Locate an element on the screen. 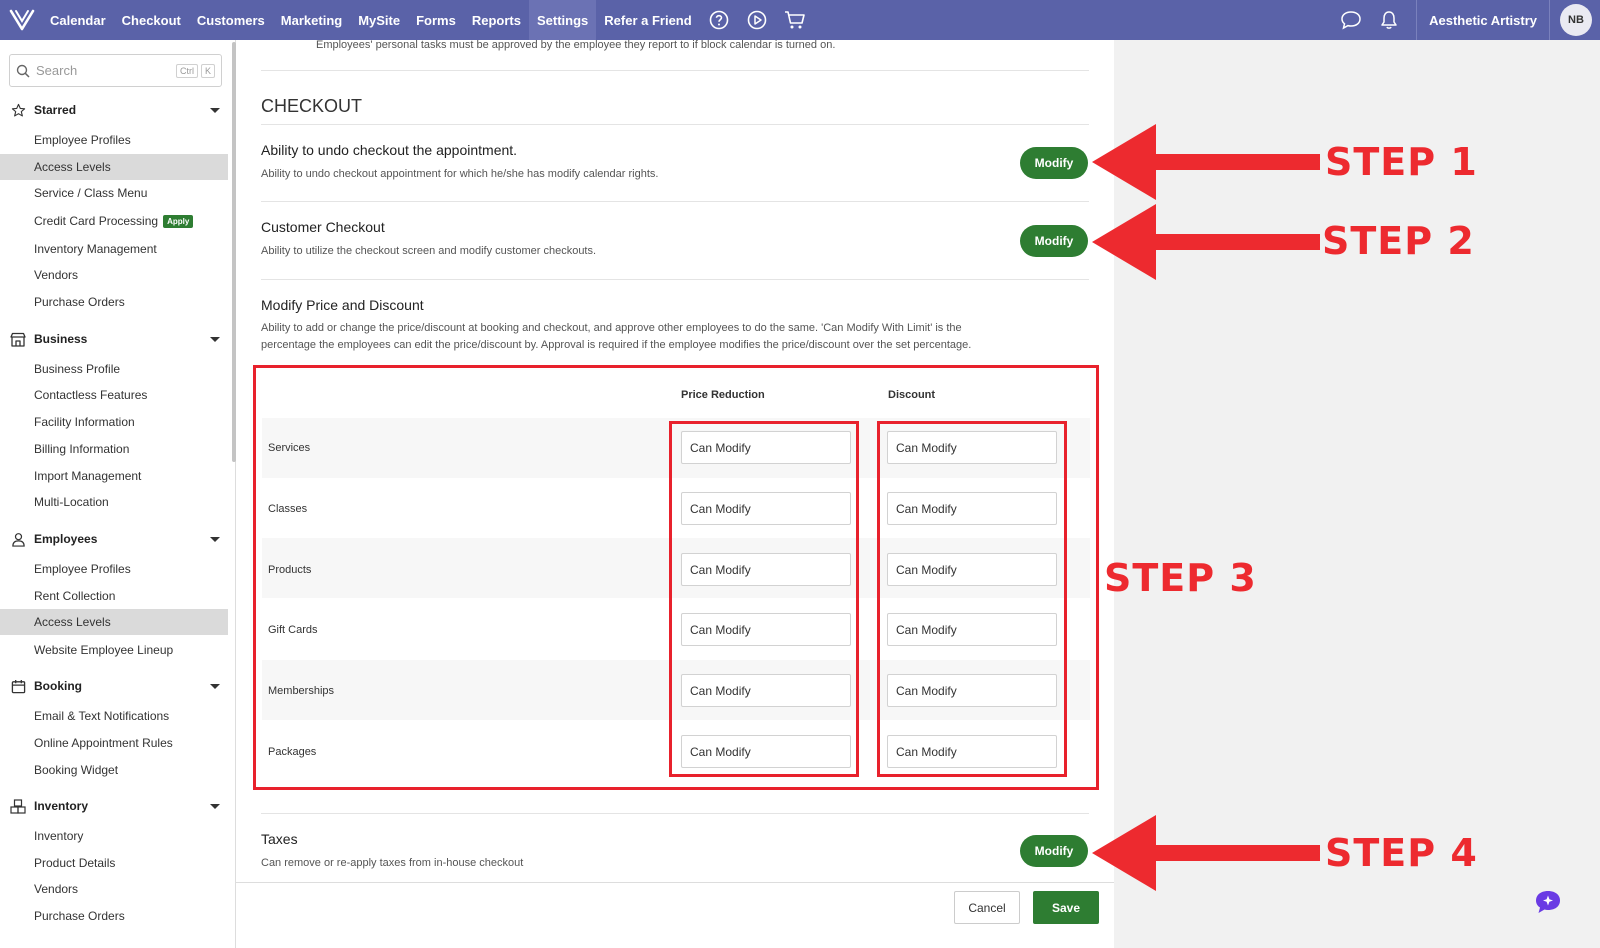  sidebar-item-product-details: Product Details is located at coordinates (114, 863).